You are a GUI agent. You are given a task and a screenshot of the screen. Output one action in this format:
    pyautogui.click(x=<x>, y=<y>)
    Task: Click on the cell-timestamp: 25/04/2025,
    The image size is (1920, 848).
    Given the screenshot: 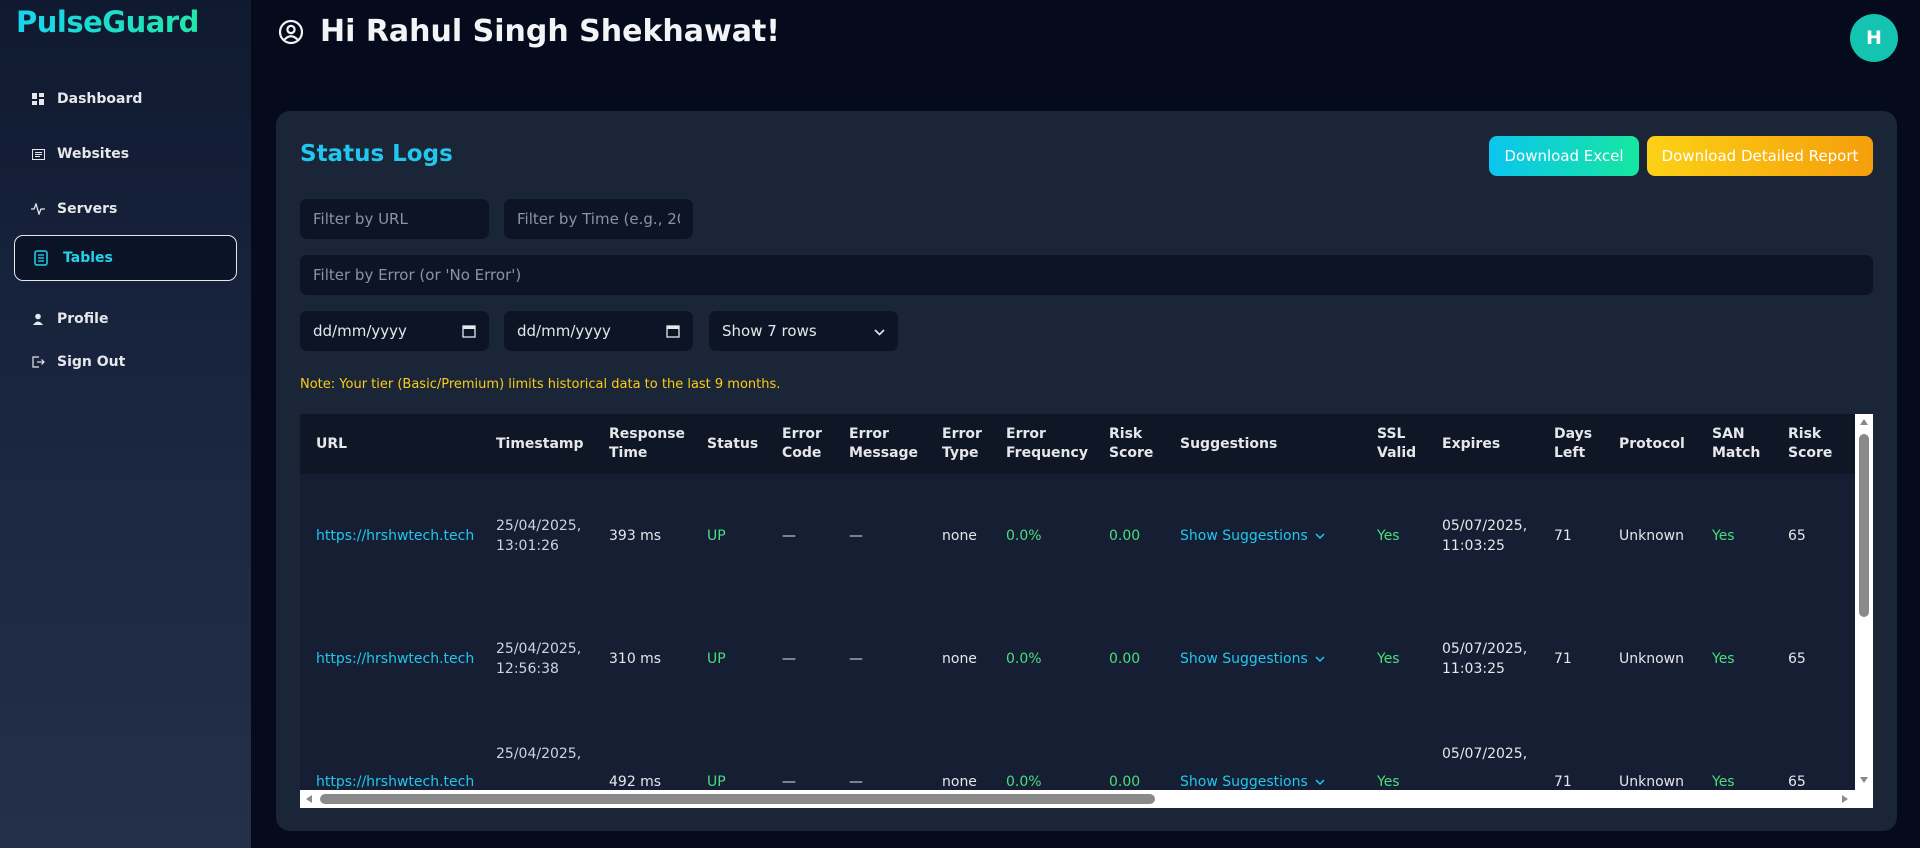 What is the action you would take?
    pyautogui.click(x=539, y=754)
    